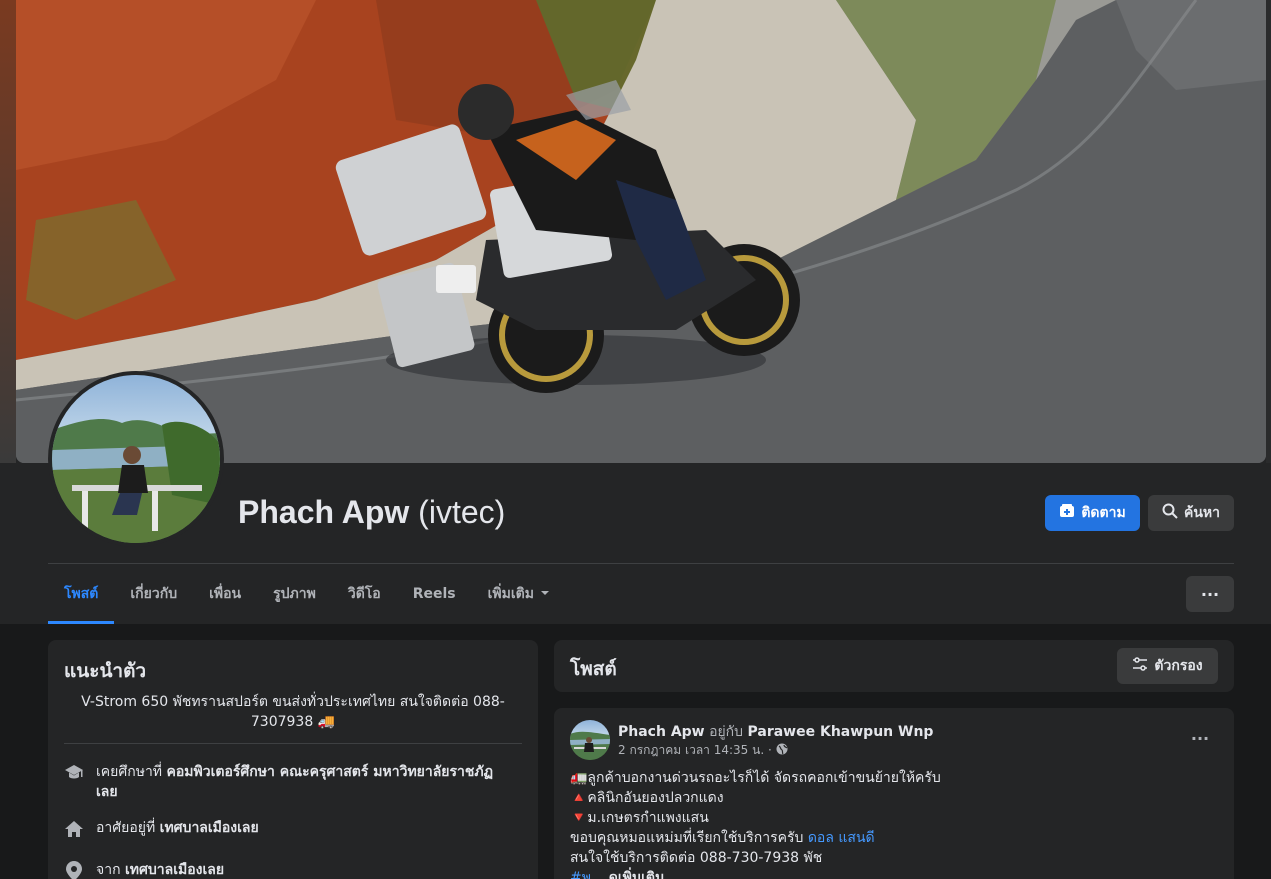 The image size is (1271, 879). What do you see at coordinates (462, 512) in the screenshot?
I see `profile-name-alternate: (ivtec)` at bounding box center [462, 512].